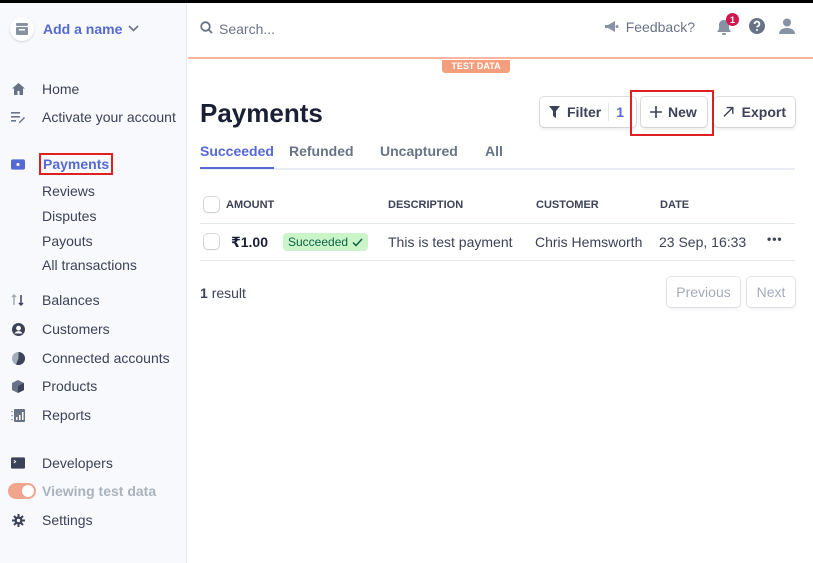  I want to click on sidebar-item-label: Developers, so click(77, 463).